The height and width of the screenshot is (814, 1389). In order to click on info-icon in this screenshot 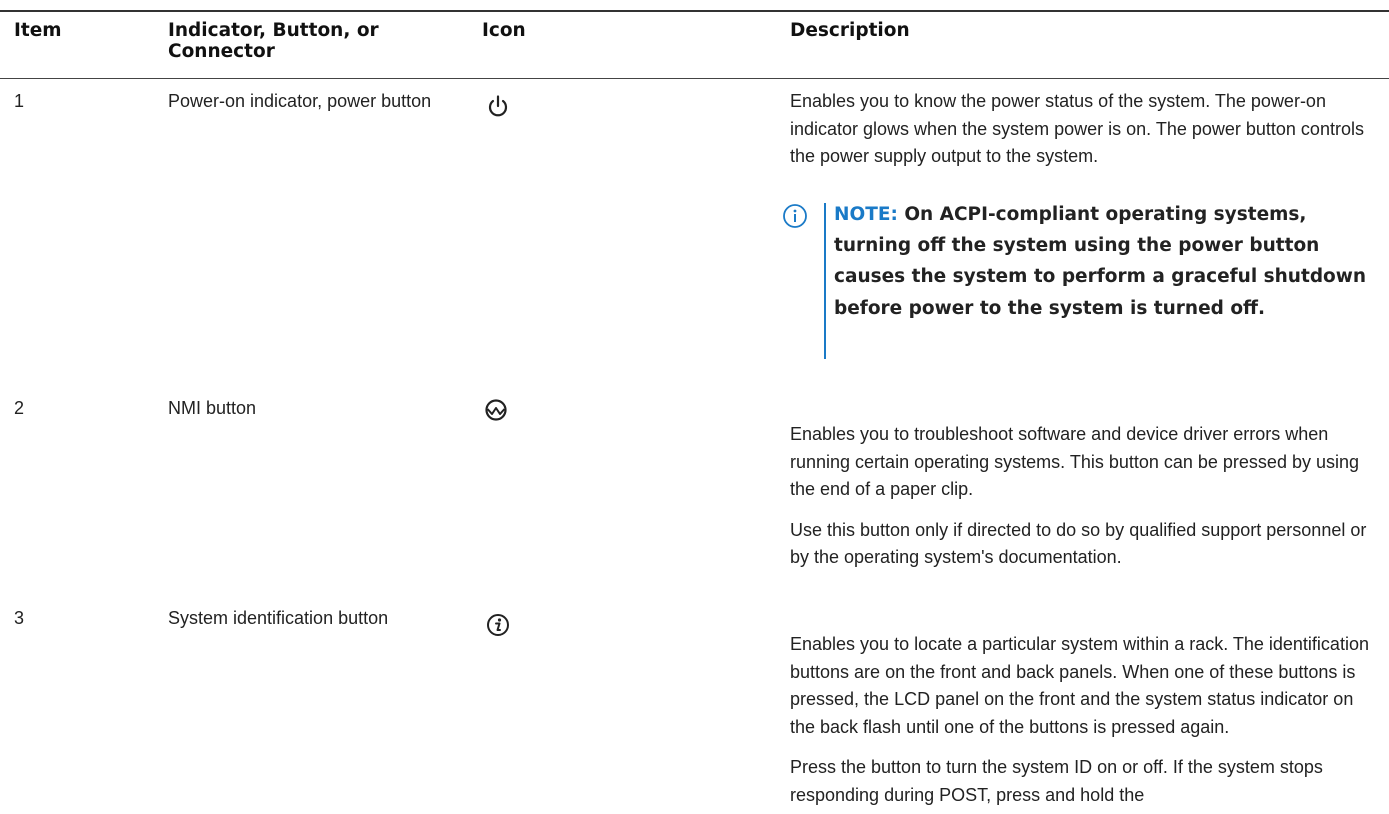, I will do `click(795, 216)`.